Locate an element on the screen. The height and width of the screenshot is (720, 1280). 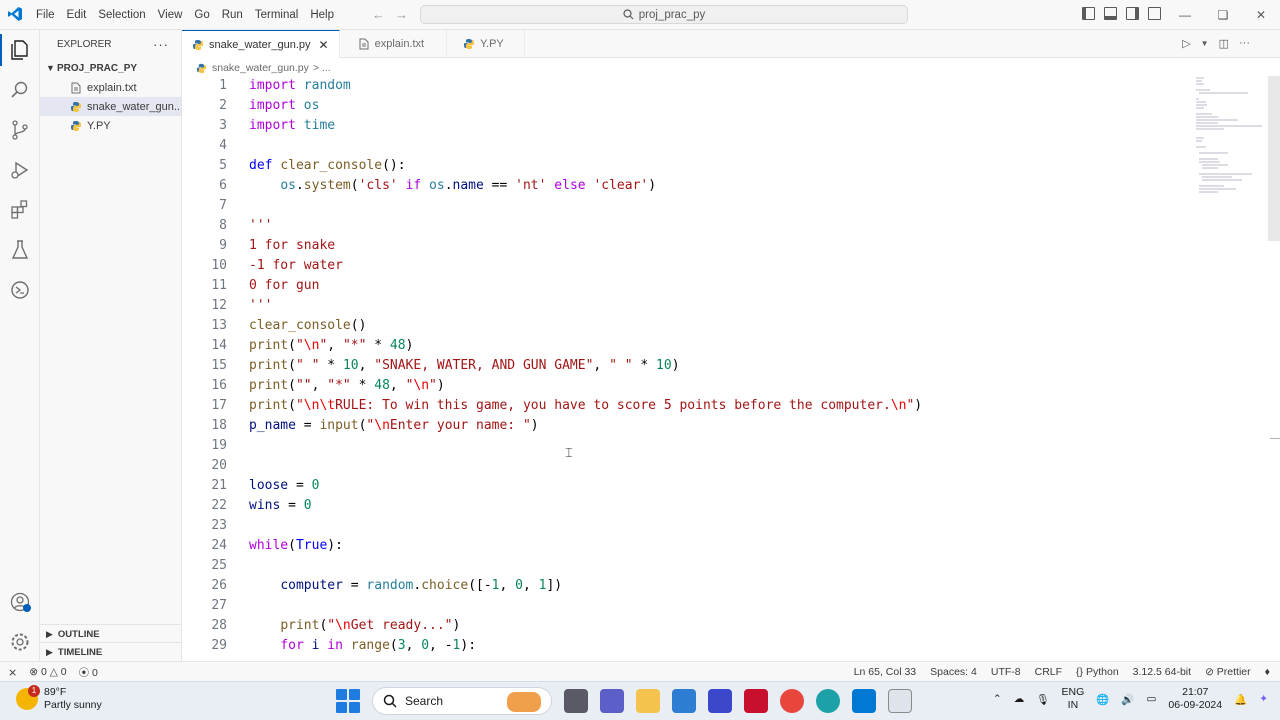
task-view-icon is located at coordinates (576, 701).